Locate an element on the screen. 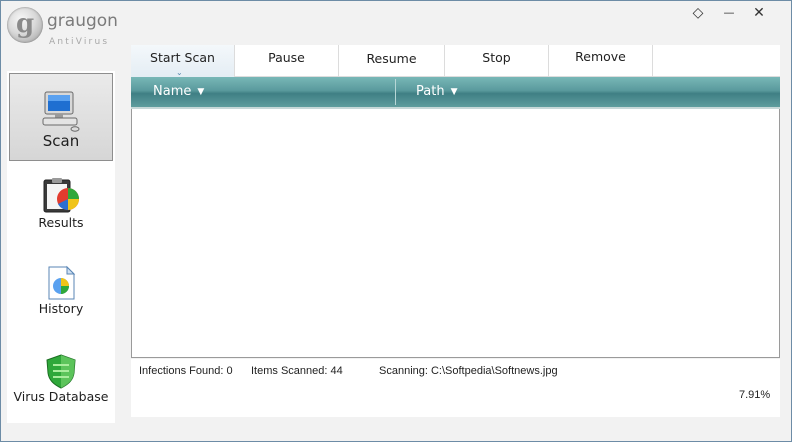  sidebar: Scan Results History Virus Database is located at coordinates (61, 247).